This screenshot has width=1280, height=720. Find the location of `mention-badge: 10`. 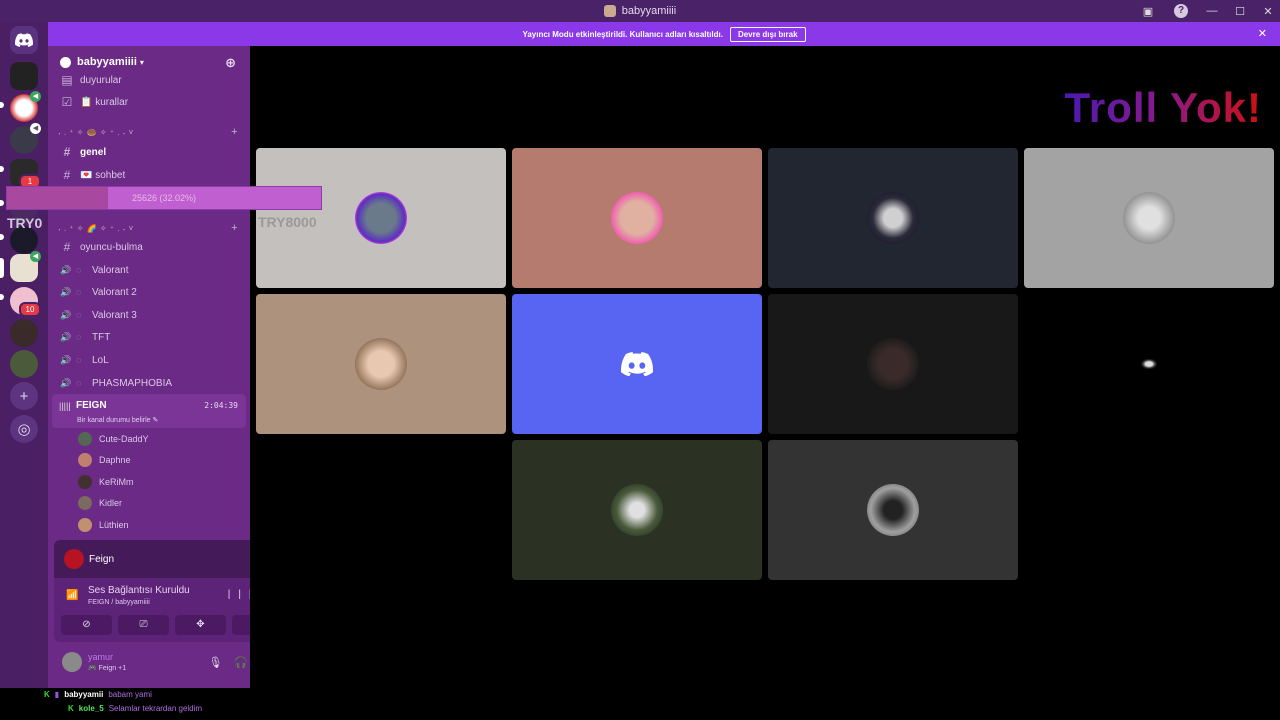

mention-badge: 10 is located at coordinates (30, 309).